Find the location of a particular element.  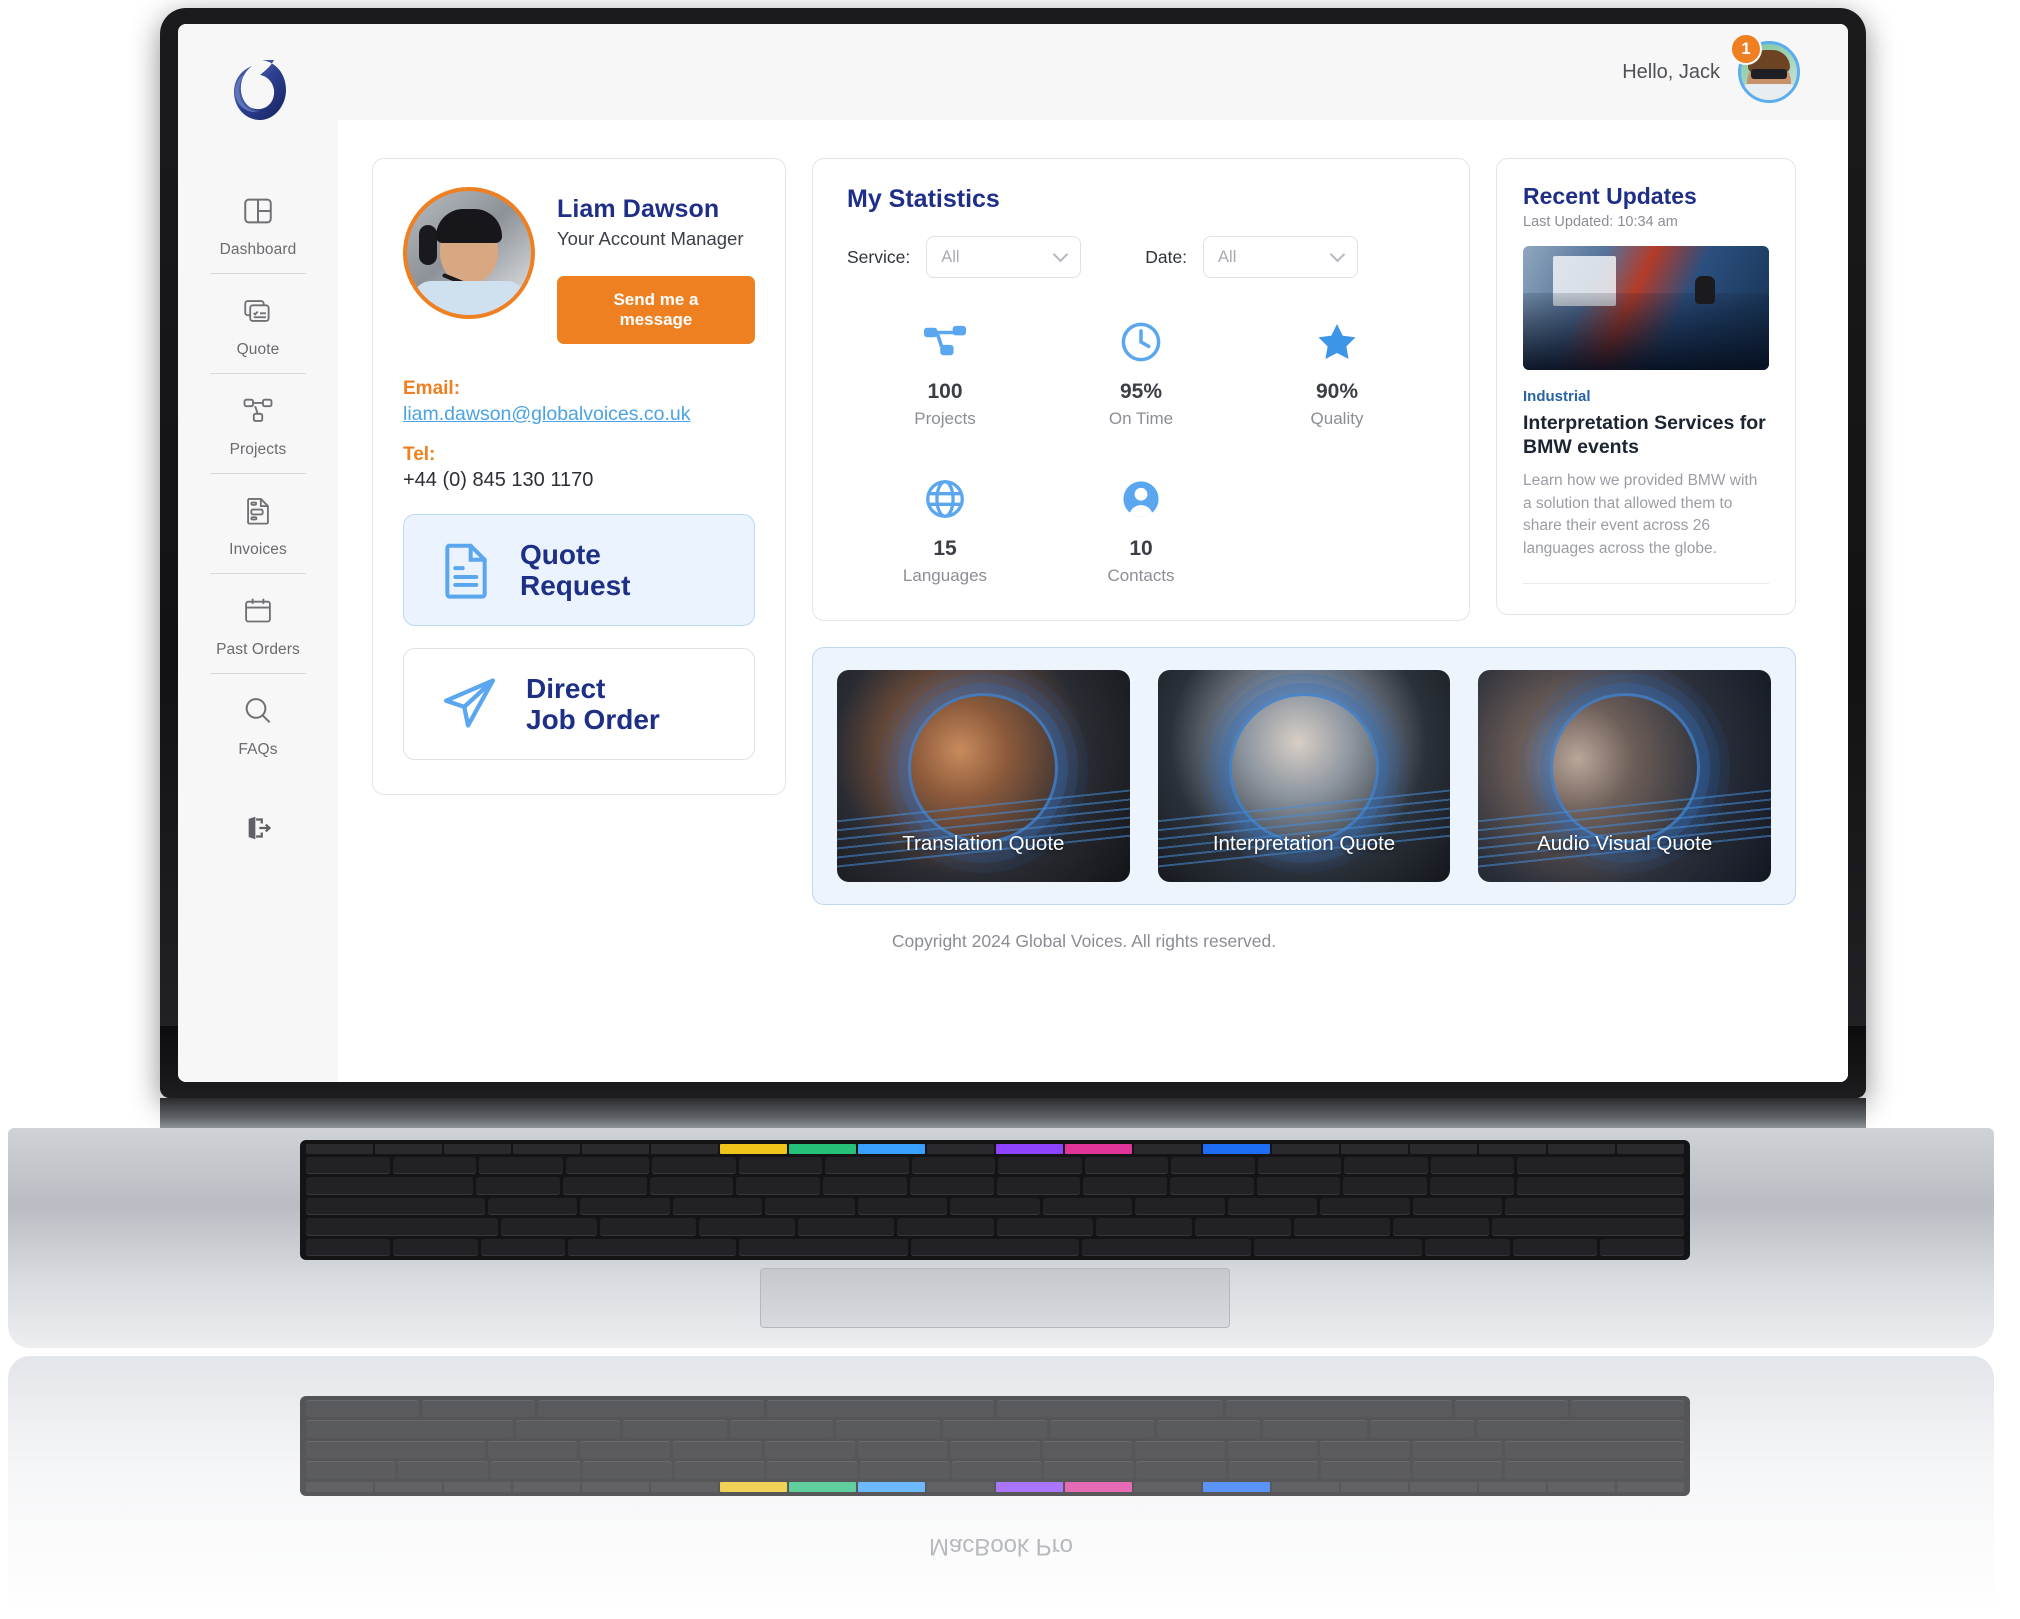

direct-job-order-label: Direct Job Order is located at coordinates (593, 703).